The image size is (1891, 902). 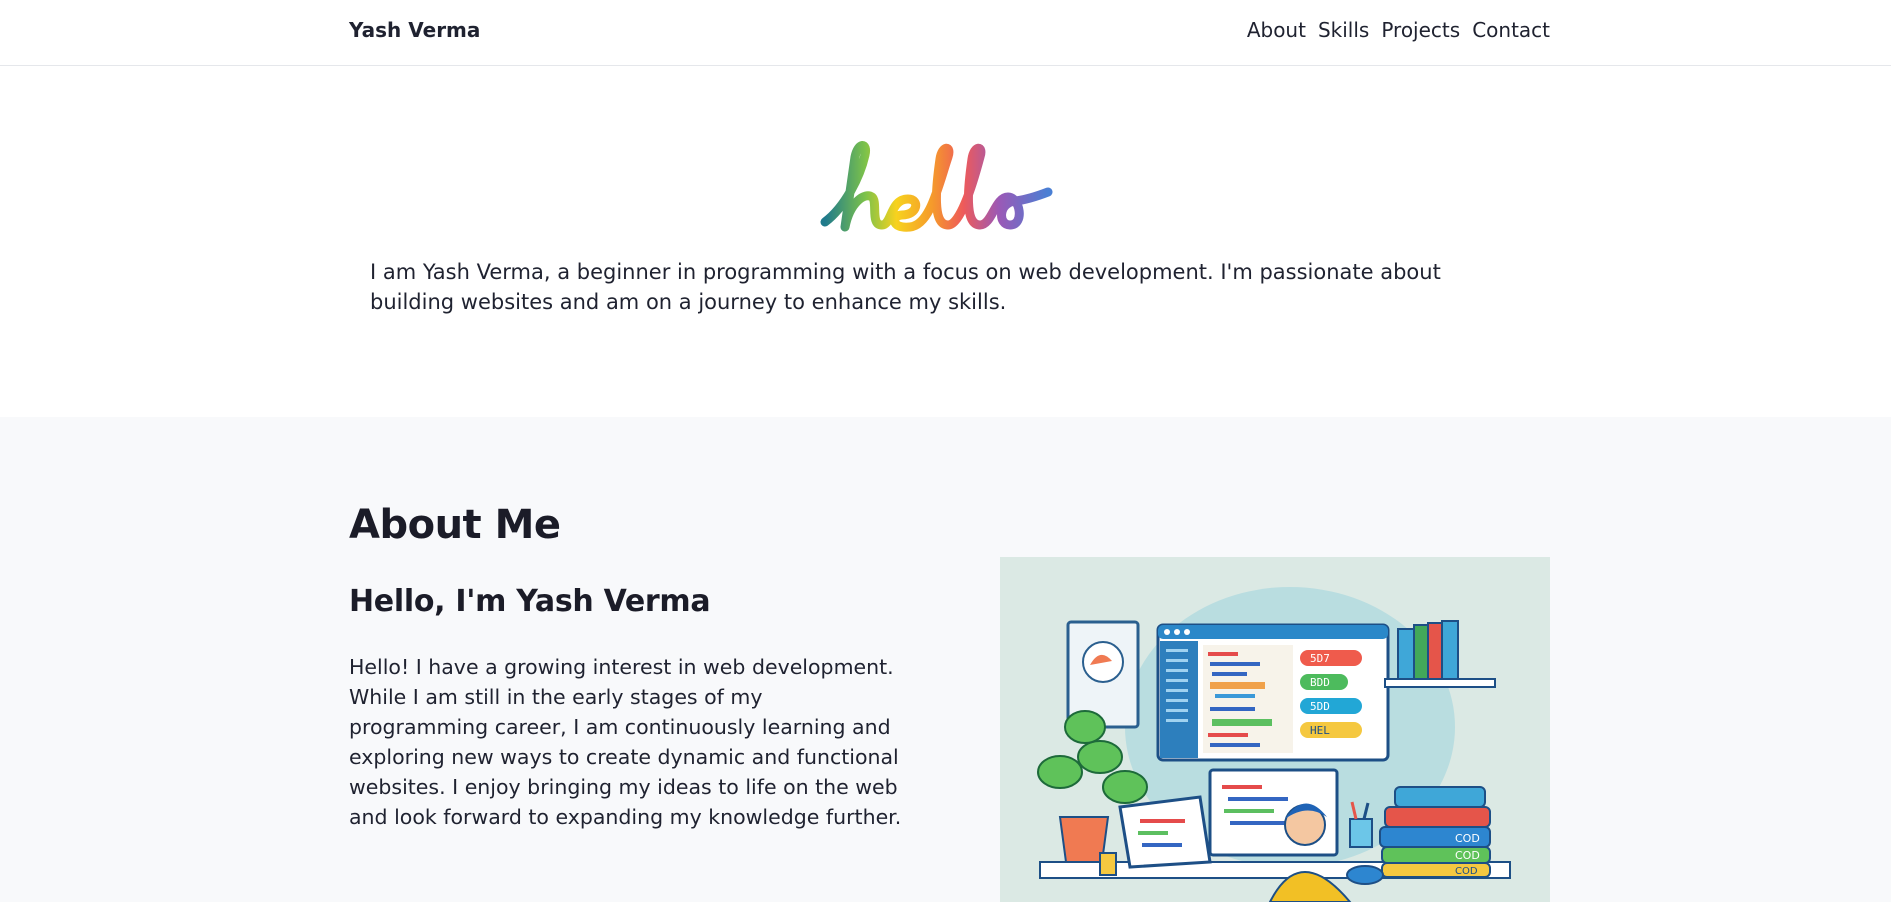 I want to click on nav-links: About Skills Projects Contact, so click(x=1398, y=30).